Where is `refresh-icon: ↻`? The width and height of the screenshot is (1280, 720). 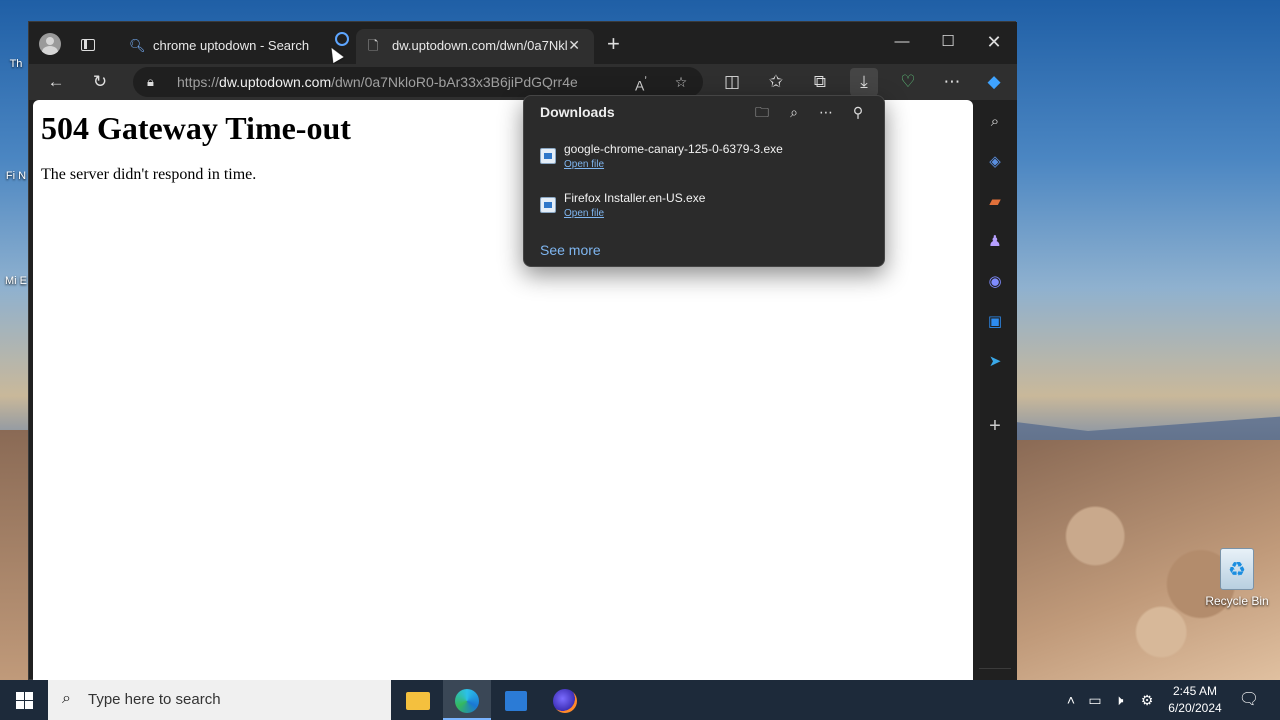
refresh-icon: ↻ is located at coordinates (100, 82).